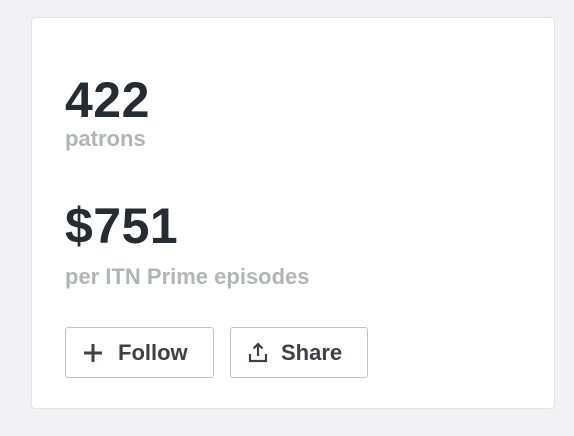  What do you see at coordinates (216, 352) in the screenshot?
I see `action-buttons: Follow Share` at bounding box center [216, 352].